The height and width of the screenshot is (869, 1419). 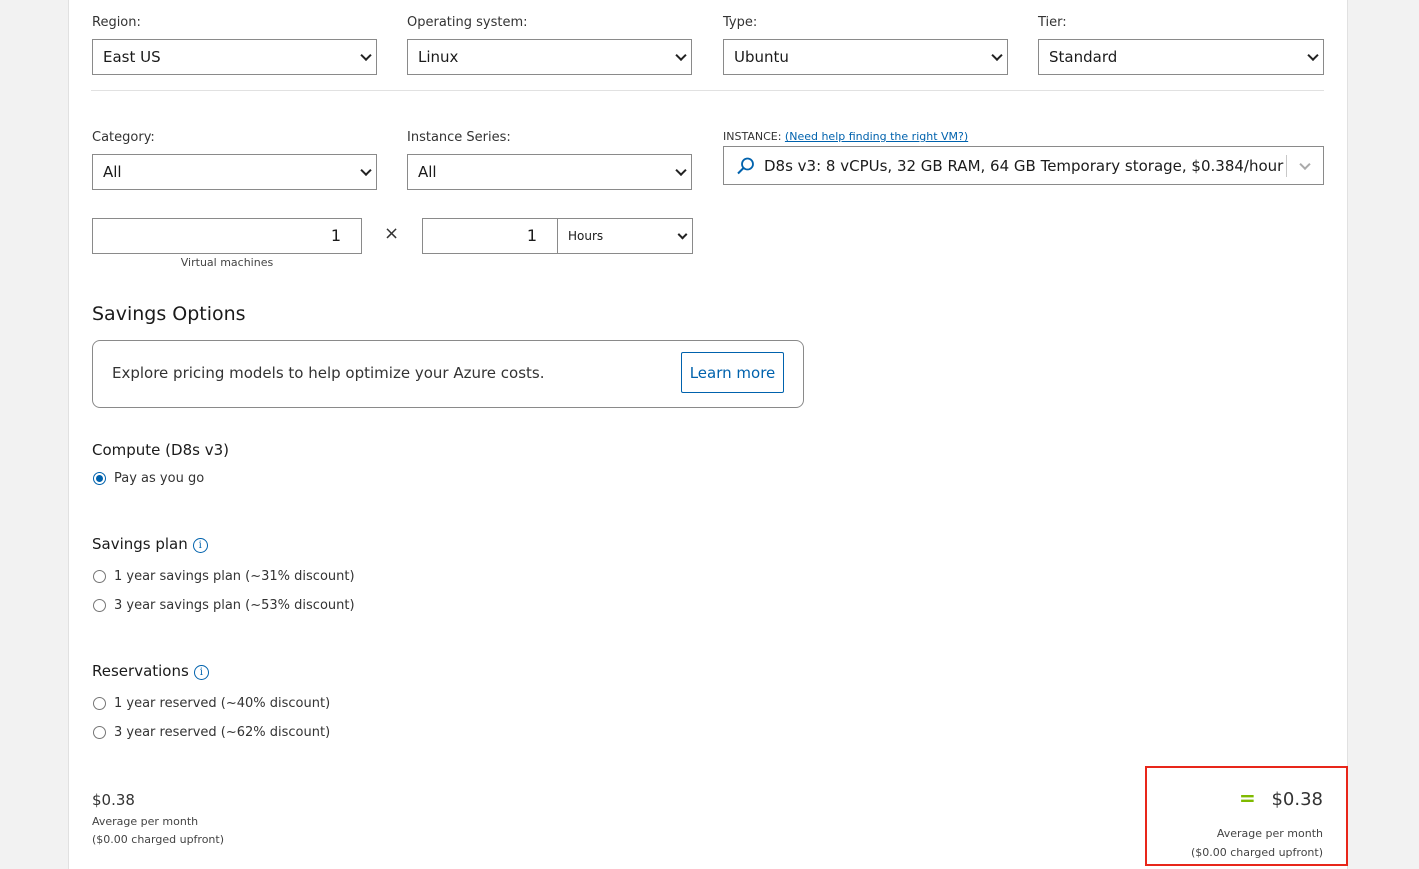 What do you see at coordinates (1305, 164) in the screenshot?
I see `chevron-down-icon` at bounding box center [1305, 164].